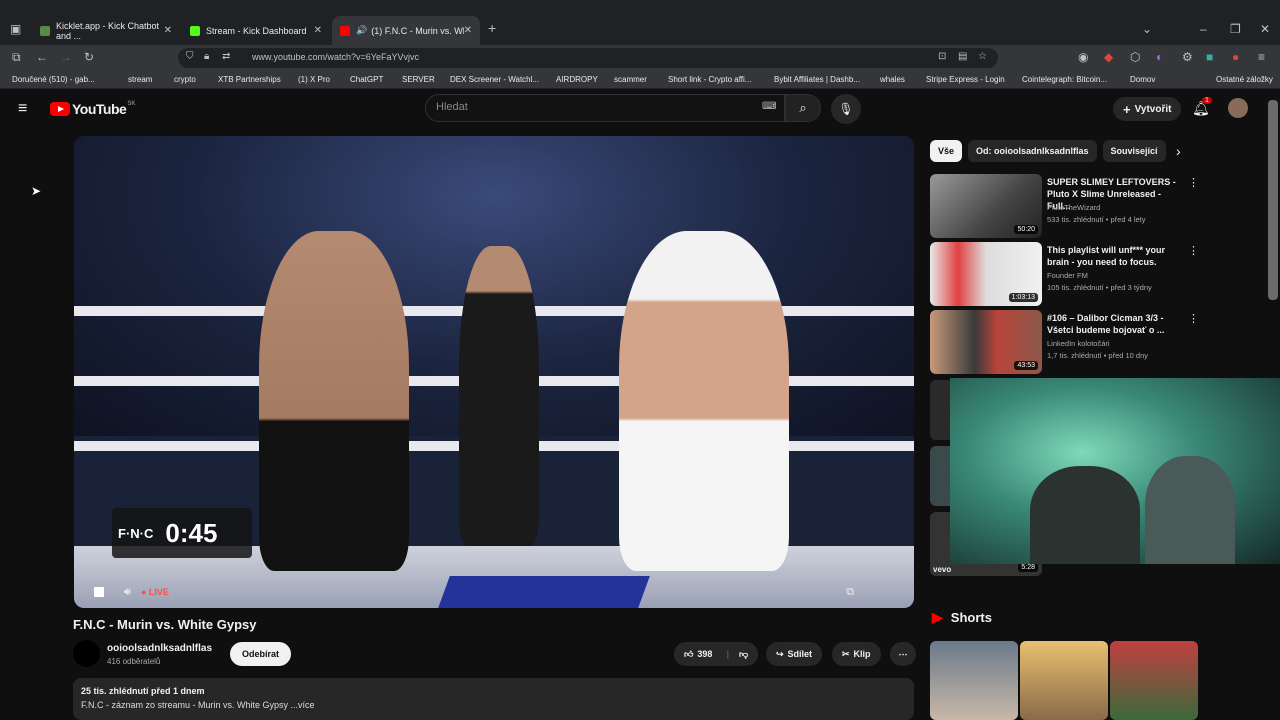  What do you see at coordinates (1032, 151) in the screenshot?
I see `chip-from-channel: Od: ooioolsadnlksadnlflas` at bounding box center [1032, 151].